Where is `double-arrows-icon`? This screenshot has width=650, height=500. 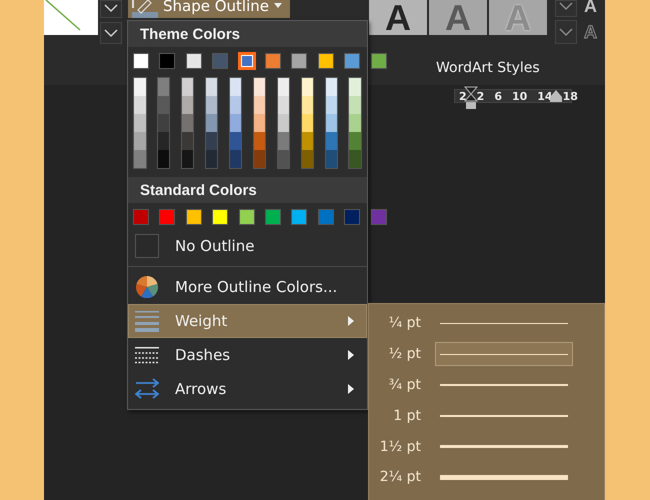
double-arrows-icon is located at coordinates (147, 389).